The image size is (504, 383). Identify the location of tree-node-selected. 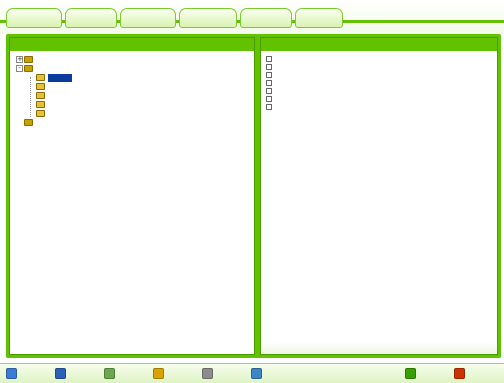
(44, 77).